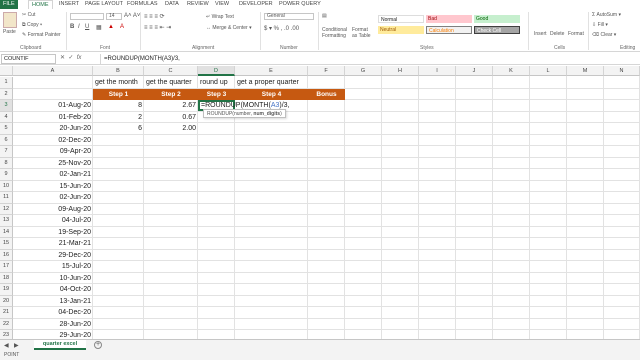  I want to click on delete-cells-button: Delete, so click(557, 34).